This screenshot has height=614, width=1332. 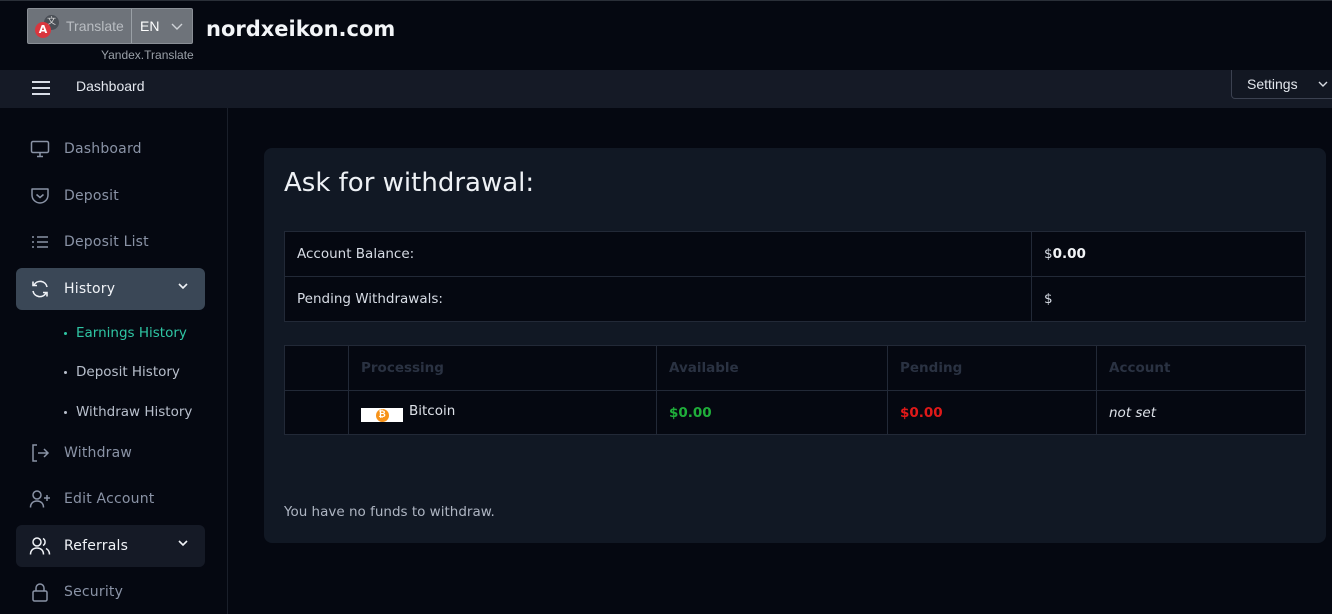 I want to click on column-header-processing: Processing, so click(x=502, y=368).